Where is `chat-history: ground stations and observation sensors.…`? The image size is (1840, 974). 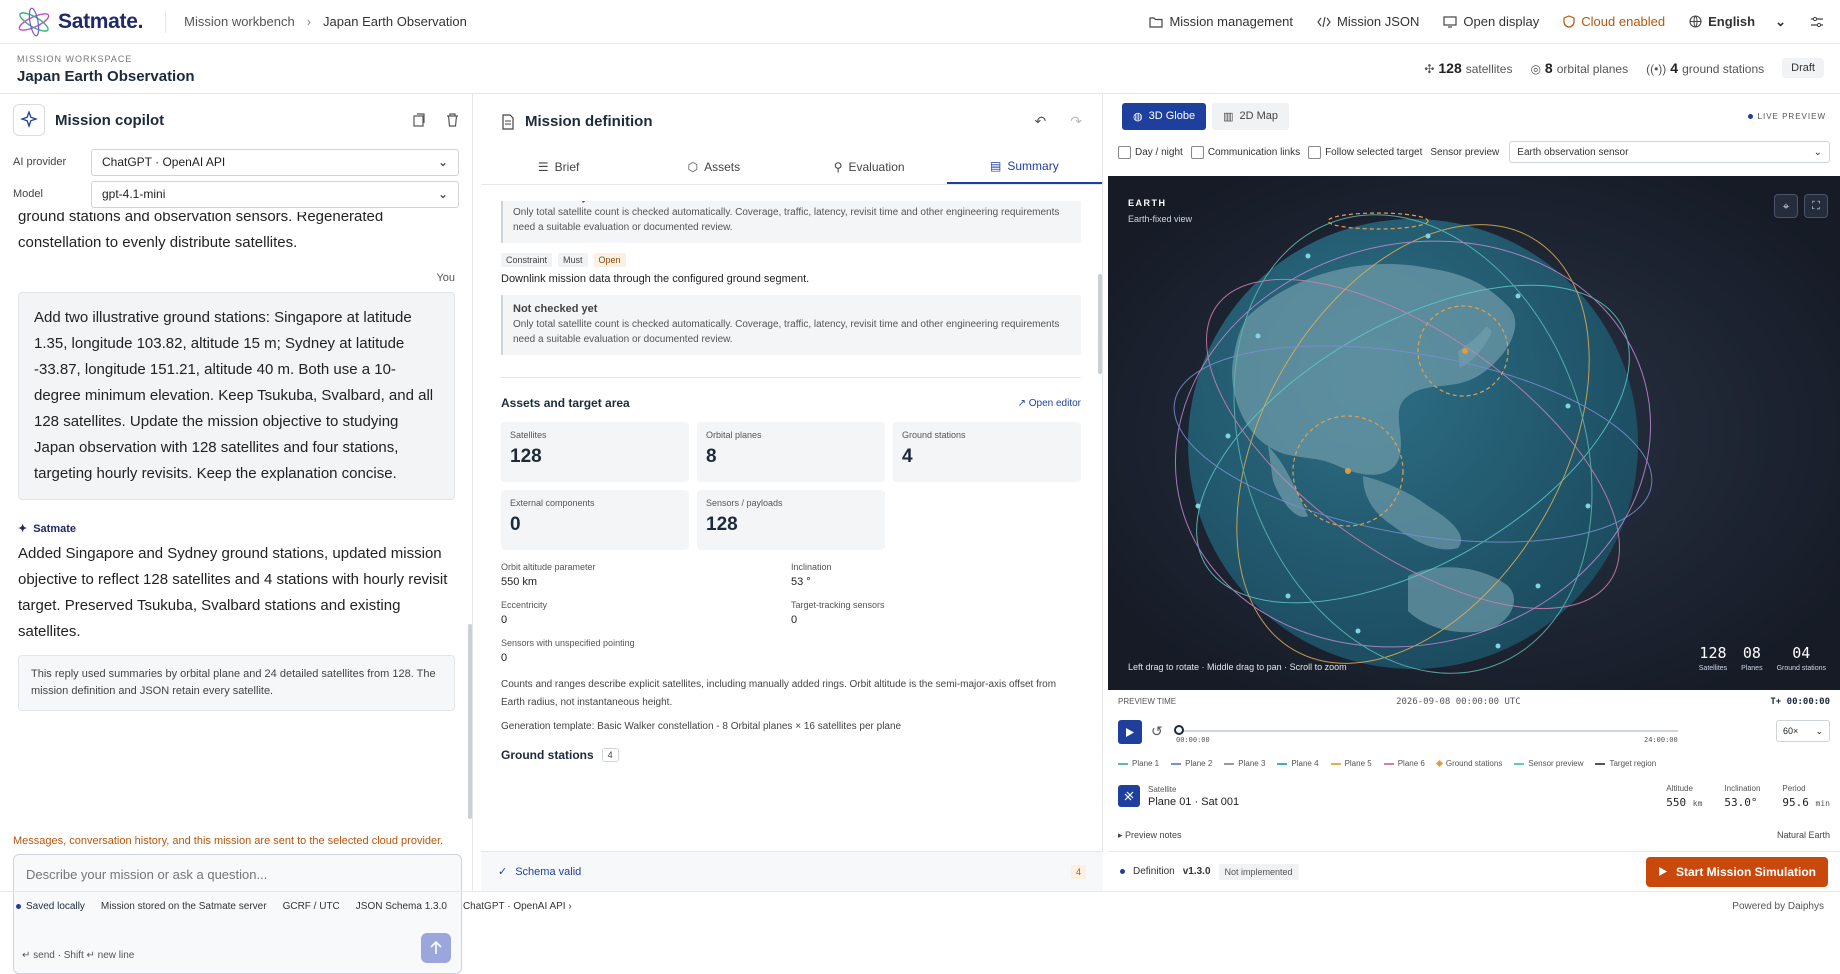 chat-history: ground stations and observation sensors.… is located at coordinates (236, 473).